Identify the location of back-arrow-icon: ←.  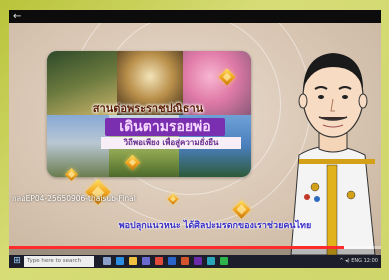
(17, 16).